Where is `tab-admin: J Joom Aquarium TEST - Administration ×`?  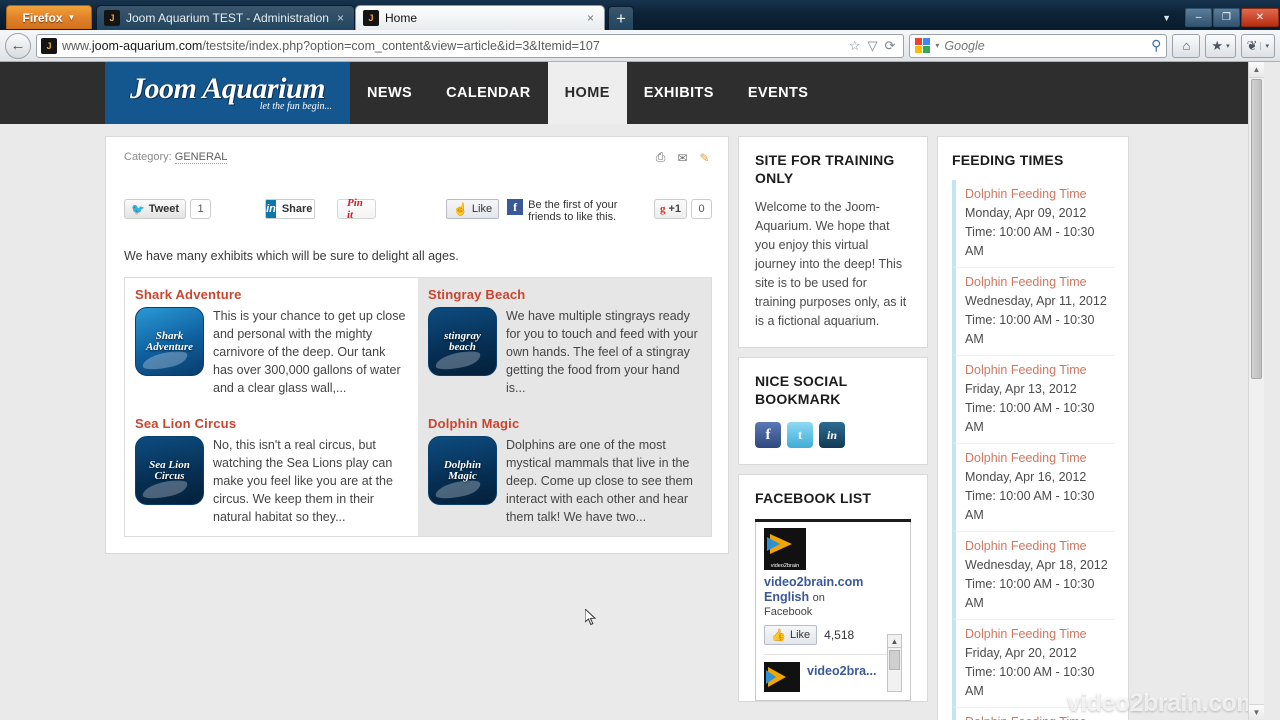
tab-admin: J Joom Aquarium TEST - Administration × is located at coordinates (225, 17).